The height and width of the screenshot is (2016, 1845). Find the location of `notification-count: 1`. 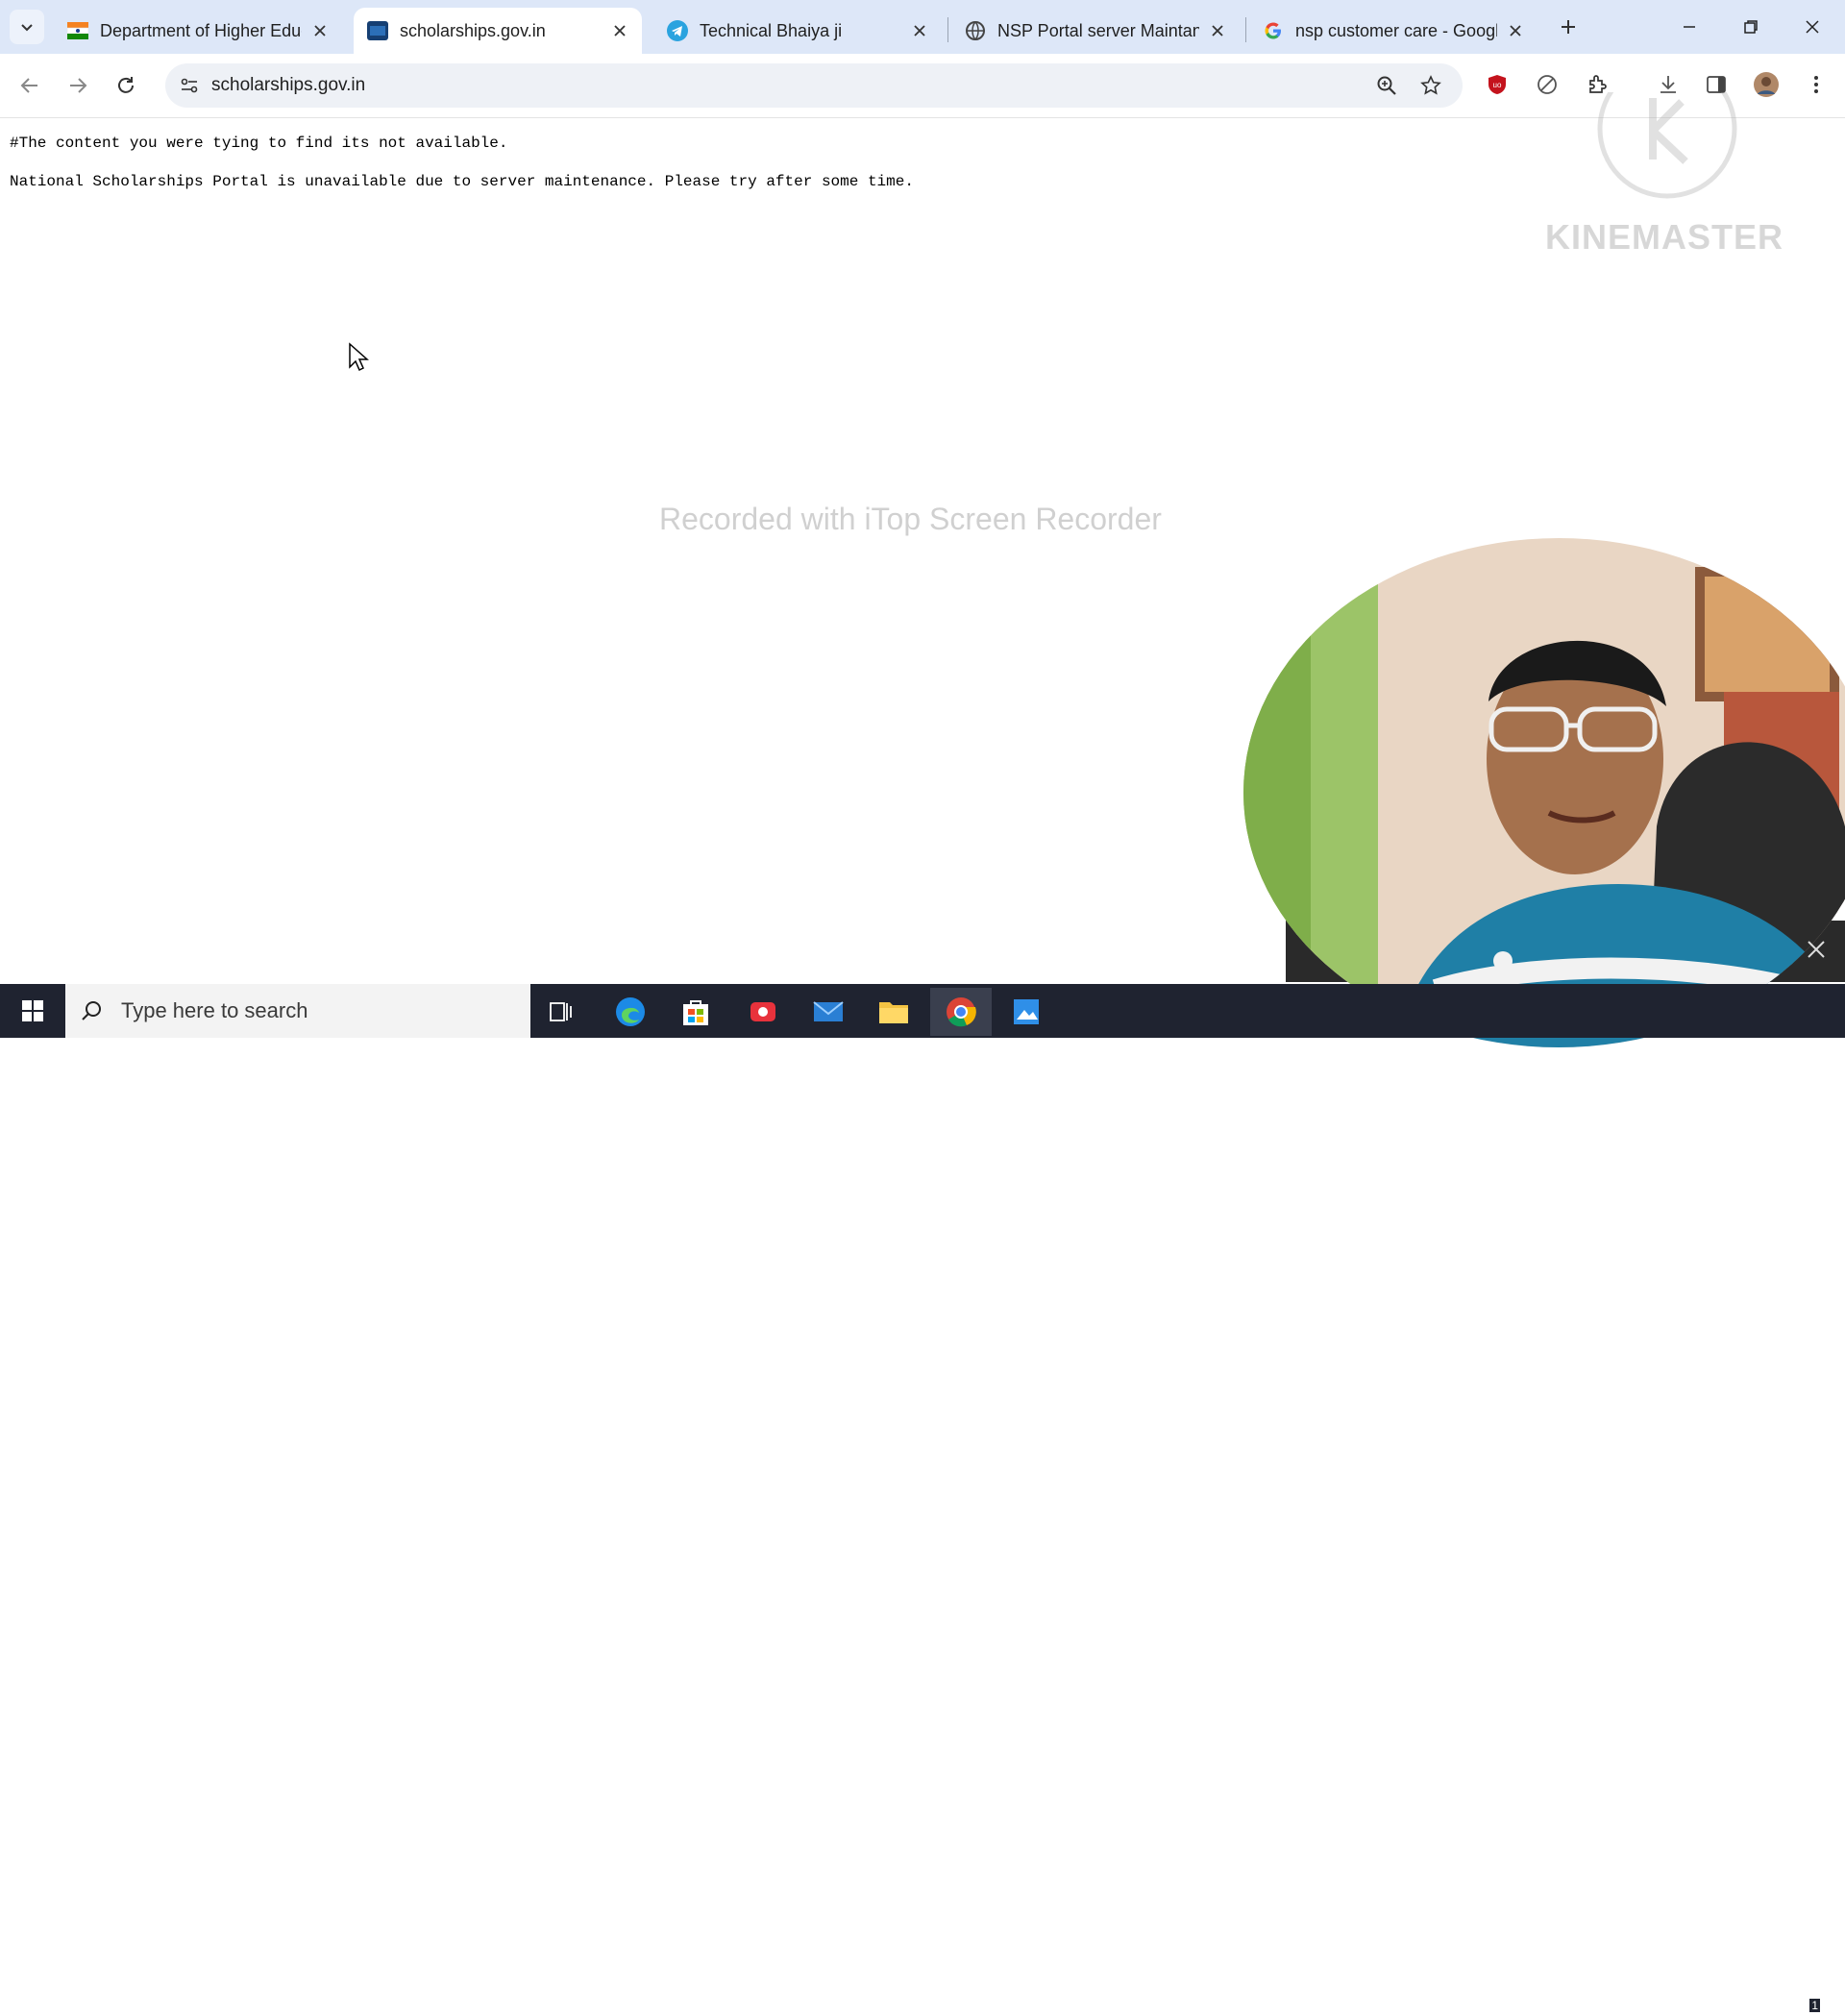

notification-count: 1 is located at coordinates (1815, 2006).